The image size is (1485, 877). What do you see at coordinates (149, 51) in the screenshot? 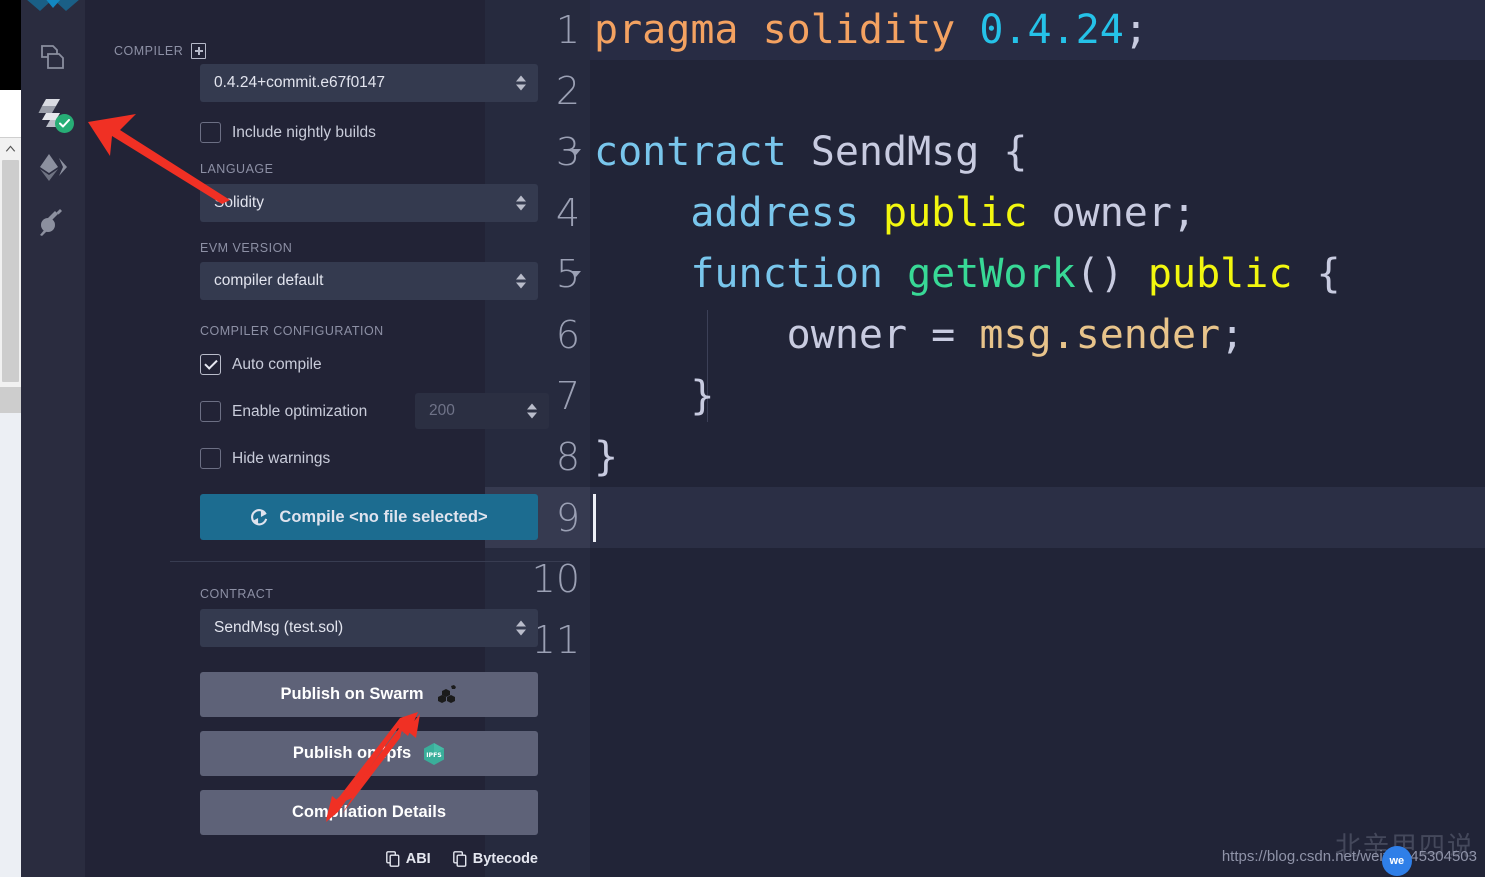
I see `compiler-label-text: COMPILER` at bounding box center [149, 51].